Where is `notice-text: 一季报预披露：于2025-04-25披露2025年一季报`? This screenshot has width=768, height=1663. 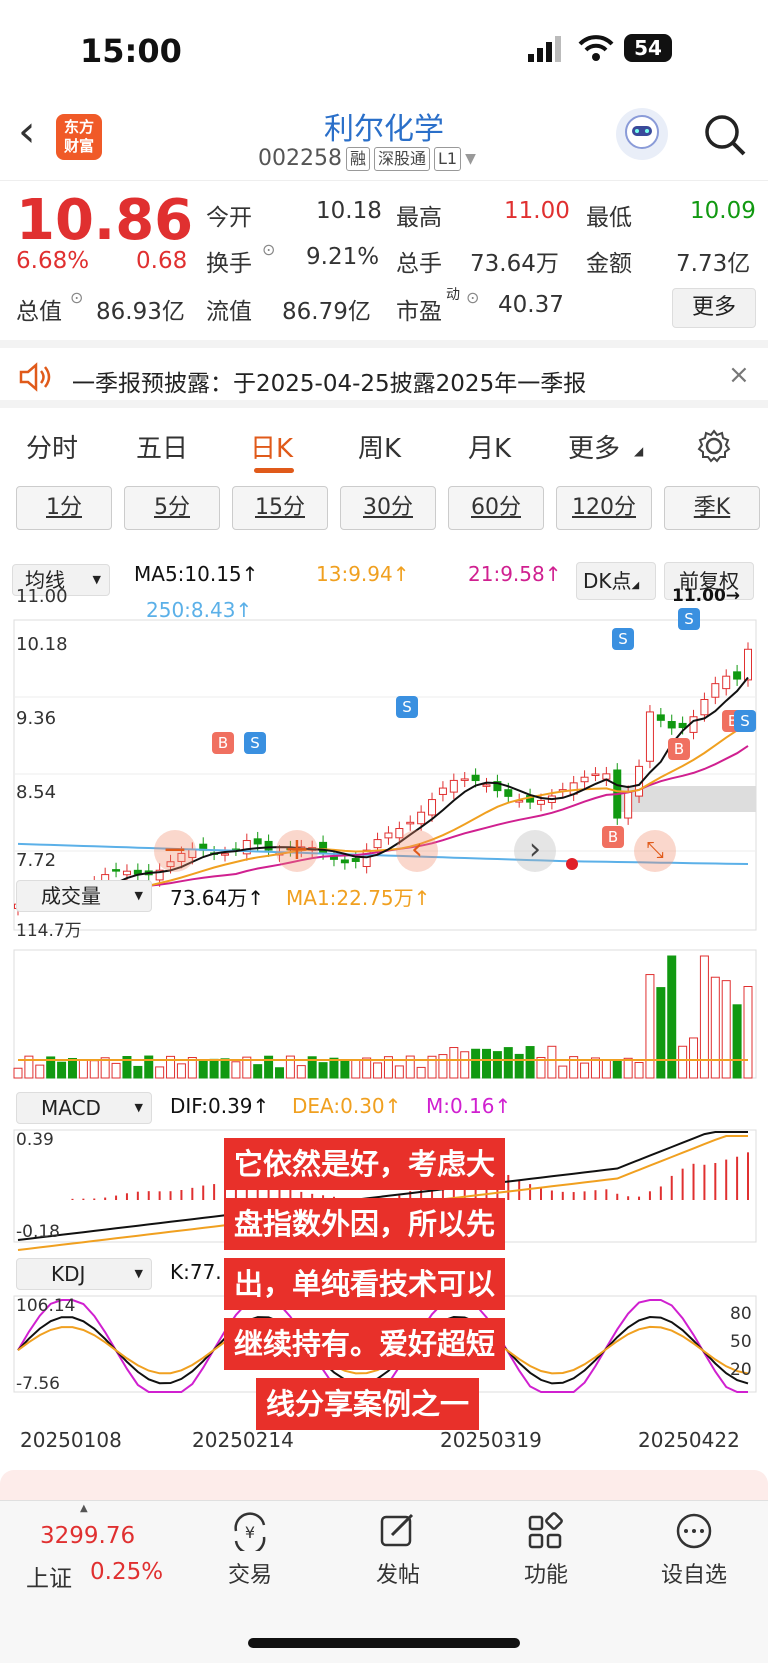
notice-text: 一季报预披露：于2025-04-25披露2025年一季报 is located at coordinates (329, 384).